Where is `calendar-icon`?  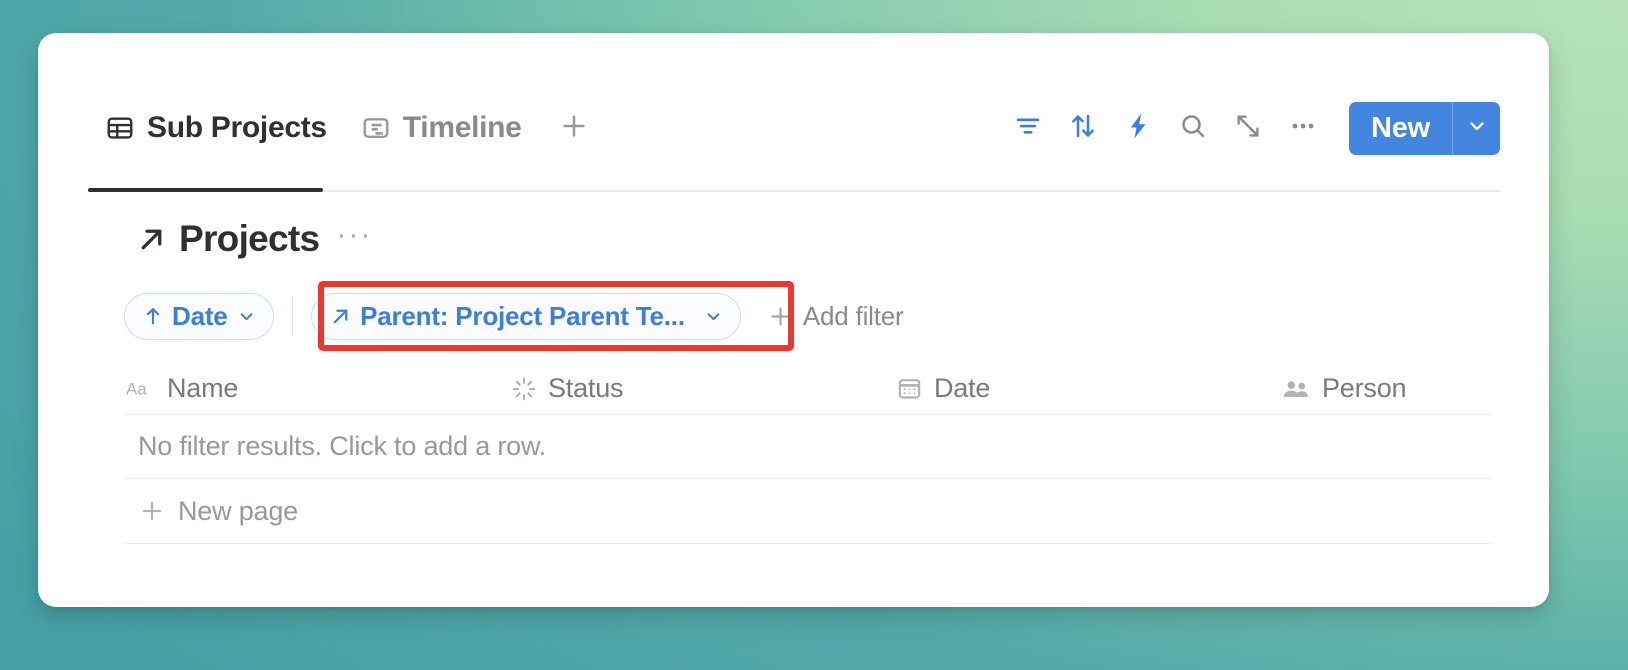 calendar-icon is located at coordinates (909, 388).